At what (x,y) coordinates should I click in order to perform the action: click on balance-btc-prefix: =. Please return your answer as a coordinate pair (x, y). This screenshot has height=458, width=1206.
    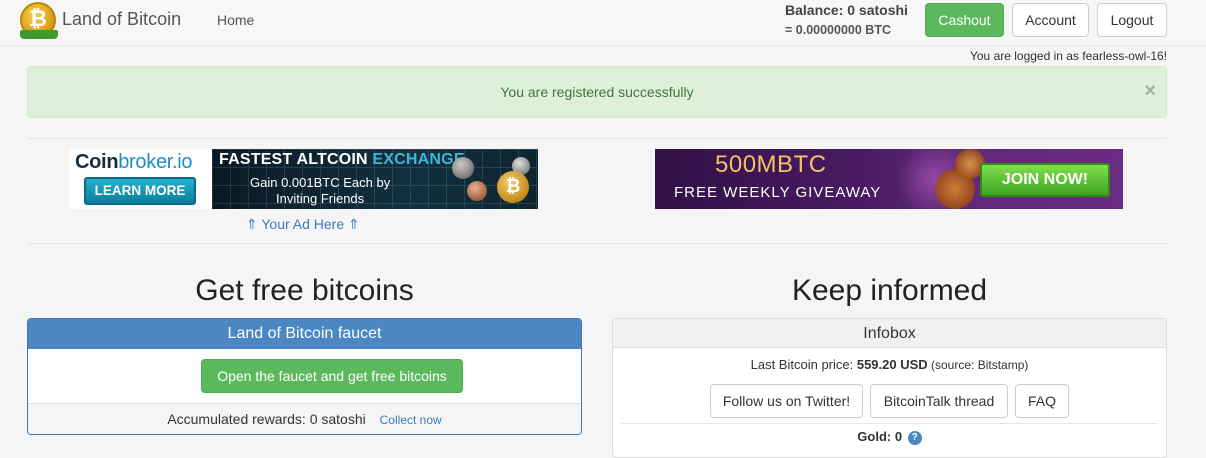
    Looking at the image, I should click on (790, 30).